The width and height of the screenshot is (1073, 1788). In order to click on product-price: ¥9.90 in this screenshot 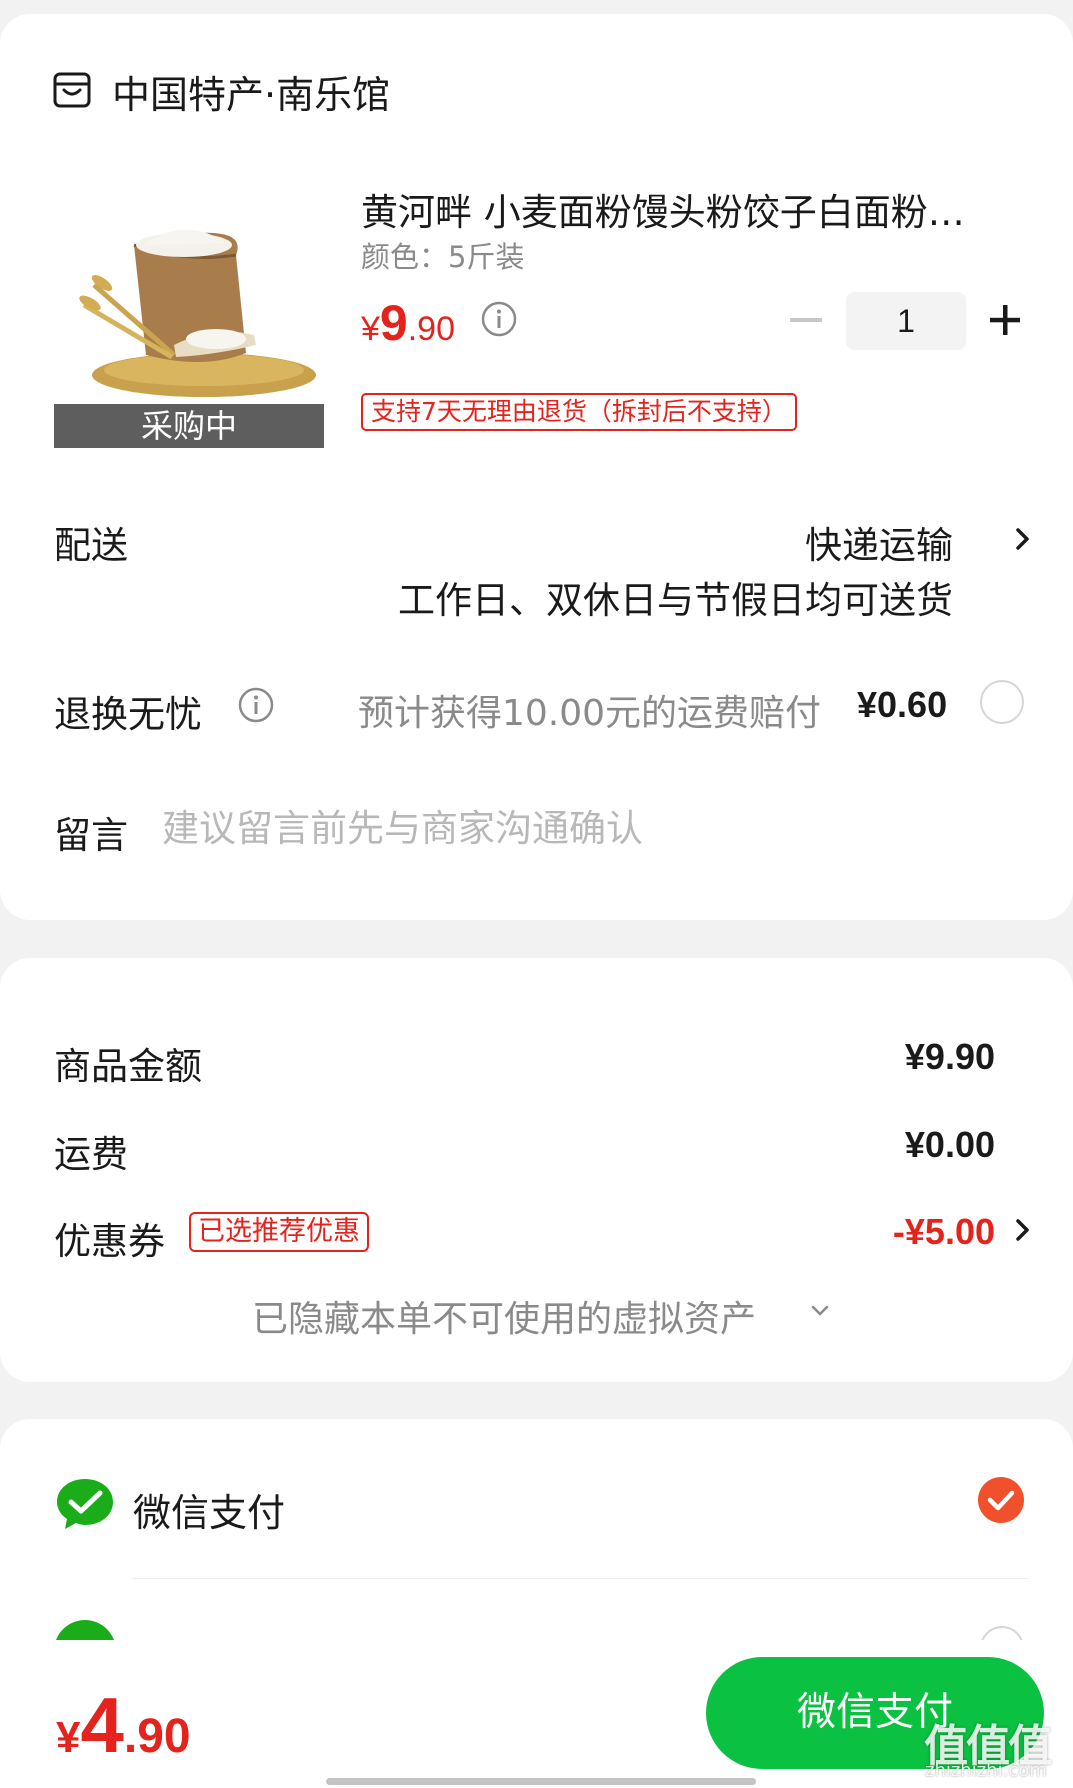, I will do `click(408, 323)`.